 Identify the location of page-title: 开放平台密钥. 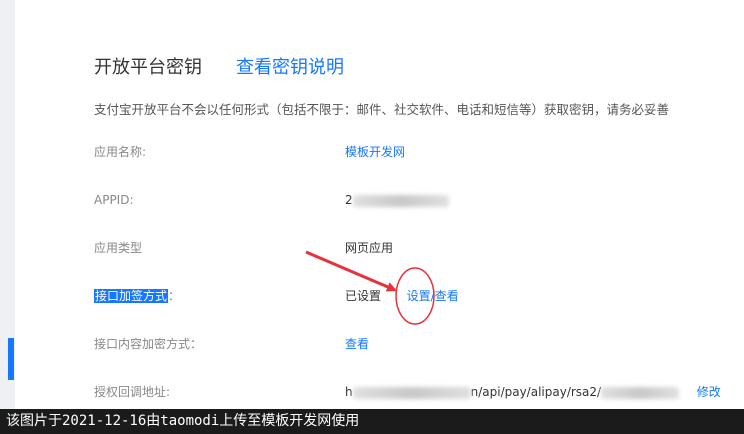
(148, 67).